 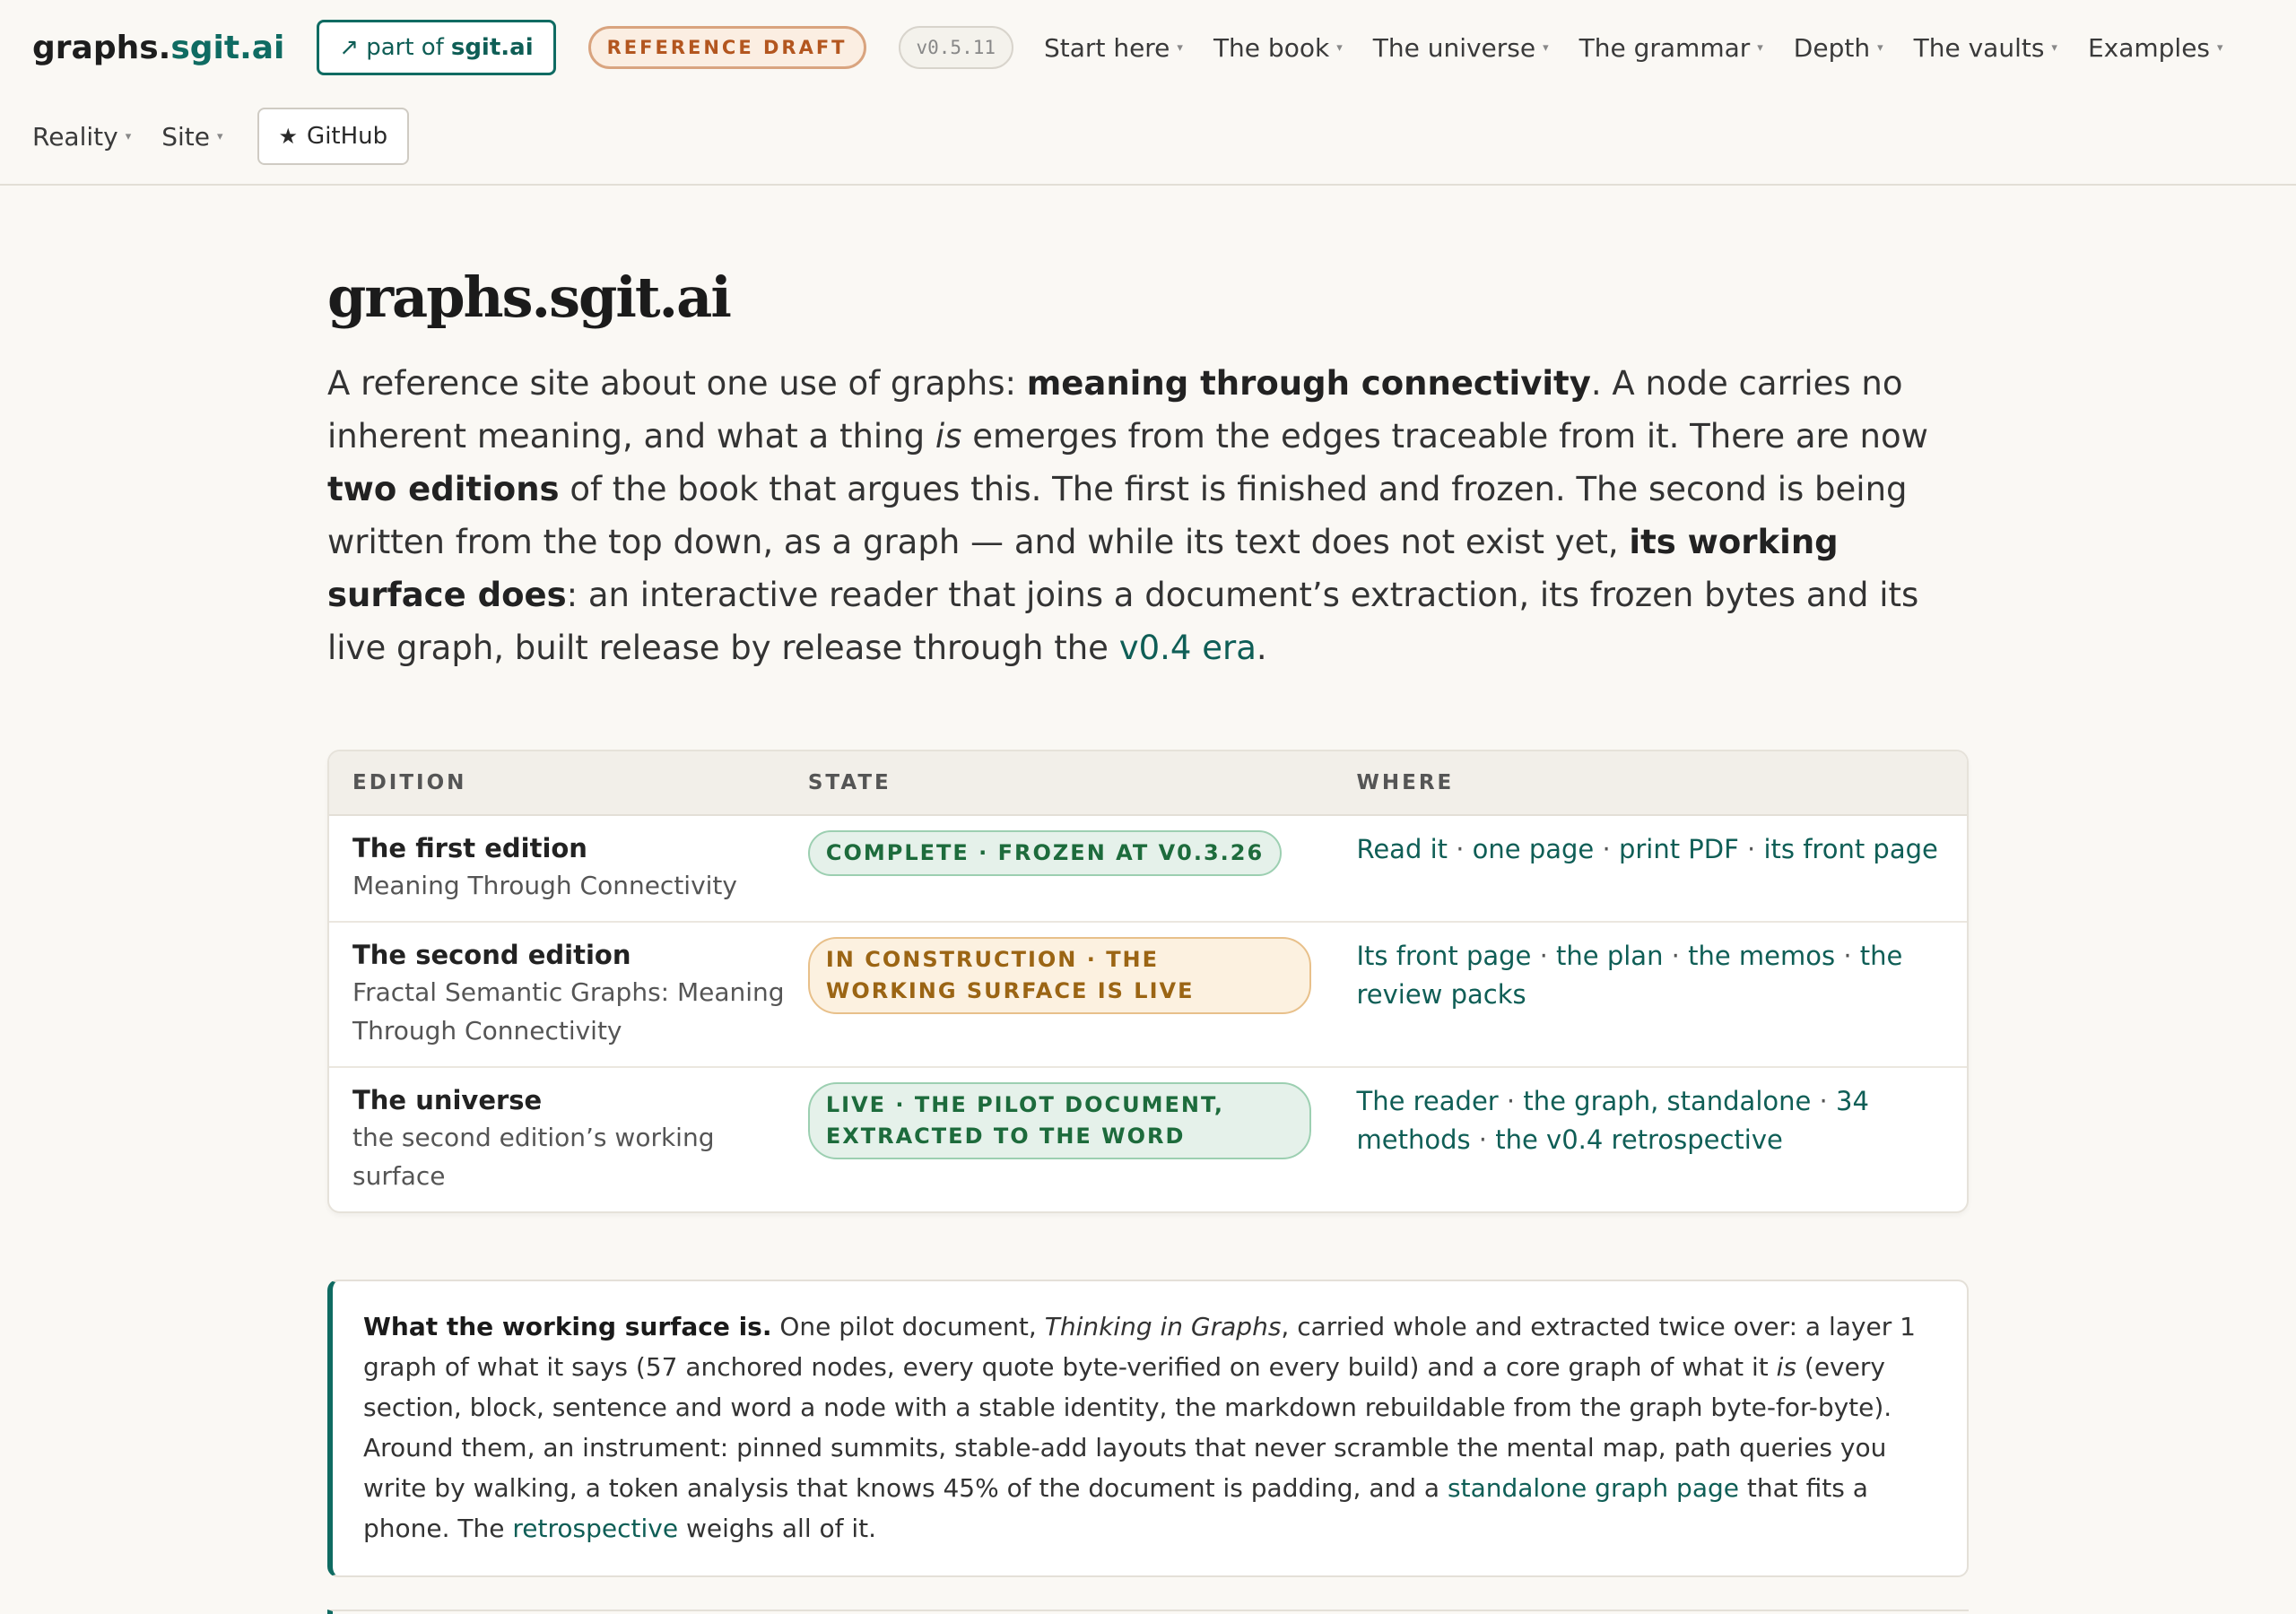 What do you see at coordinates (1679, 849) in the screenshot?
I see `link-print-pdf: print PDF` at bounding box center [1679, 849].